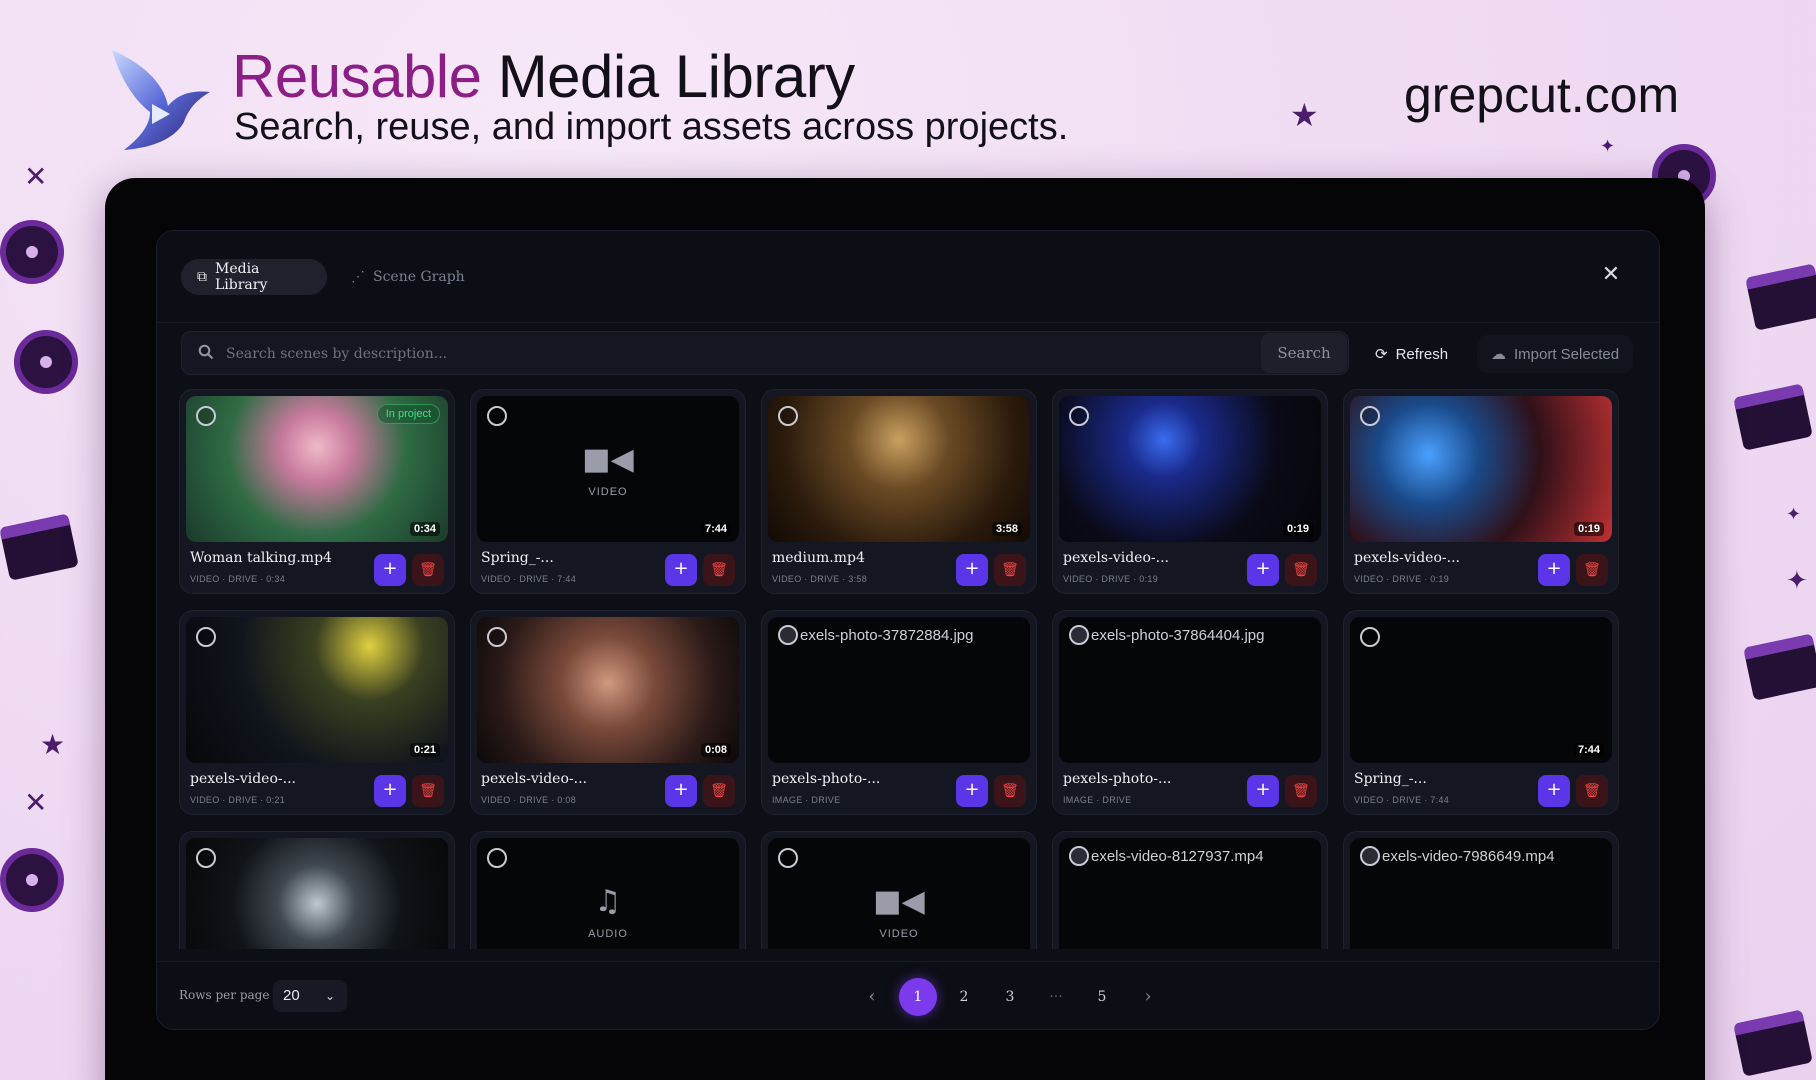  What do you see at coordinates (608, 690) in the screenshot?
I see `media-thumbnail: 0:08` at bounding box center [608, 690].